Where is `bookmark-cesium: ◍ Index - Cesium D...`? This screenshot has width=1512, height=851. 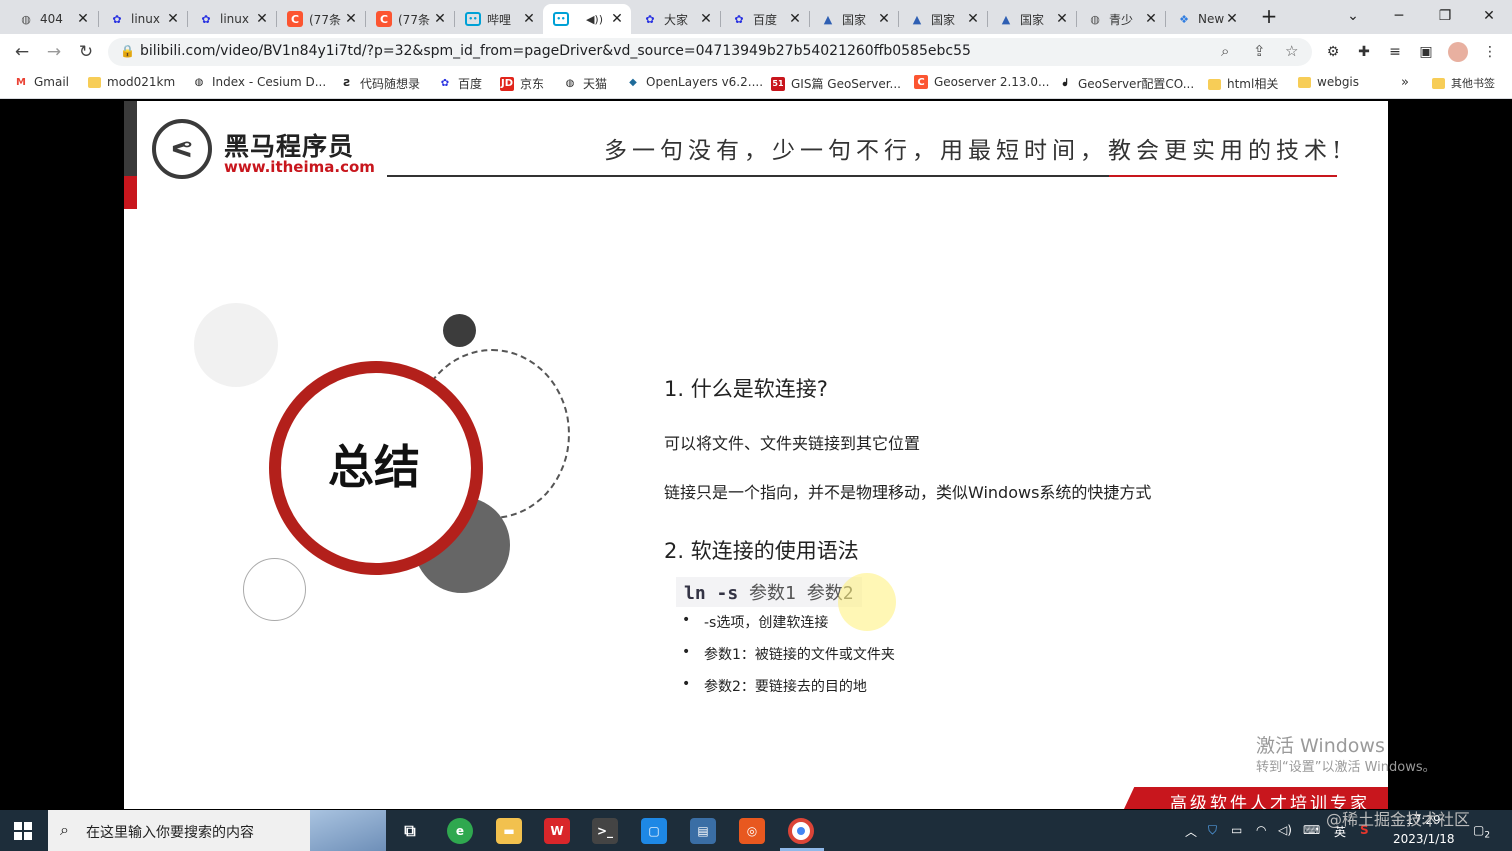 bookmark-cesium: ◍ Index - Cesium D... is located at coordinates (259, 82).